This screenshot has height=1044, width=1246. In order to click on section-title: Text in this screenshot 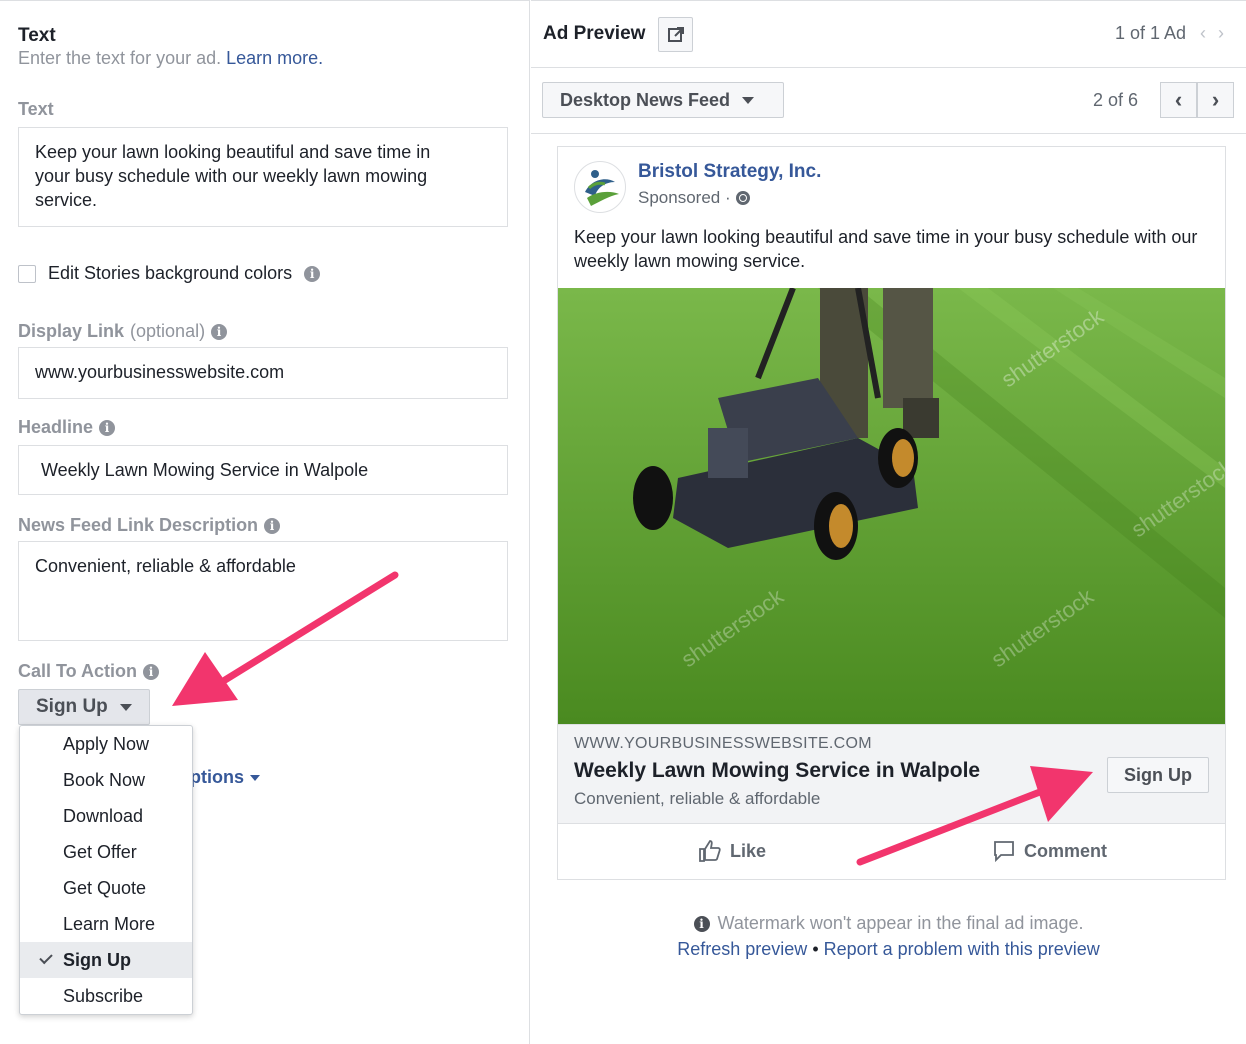, I will do `click(37, 35)`.